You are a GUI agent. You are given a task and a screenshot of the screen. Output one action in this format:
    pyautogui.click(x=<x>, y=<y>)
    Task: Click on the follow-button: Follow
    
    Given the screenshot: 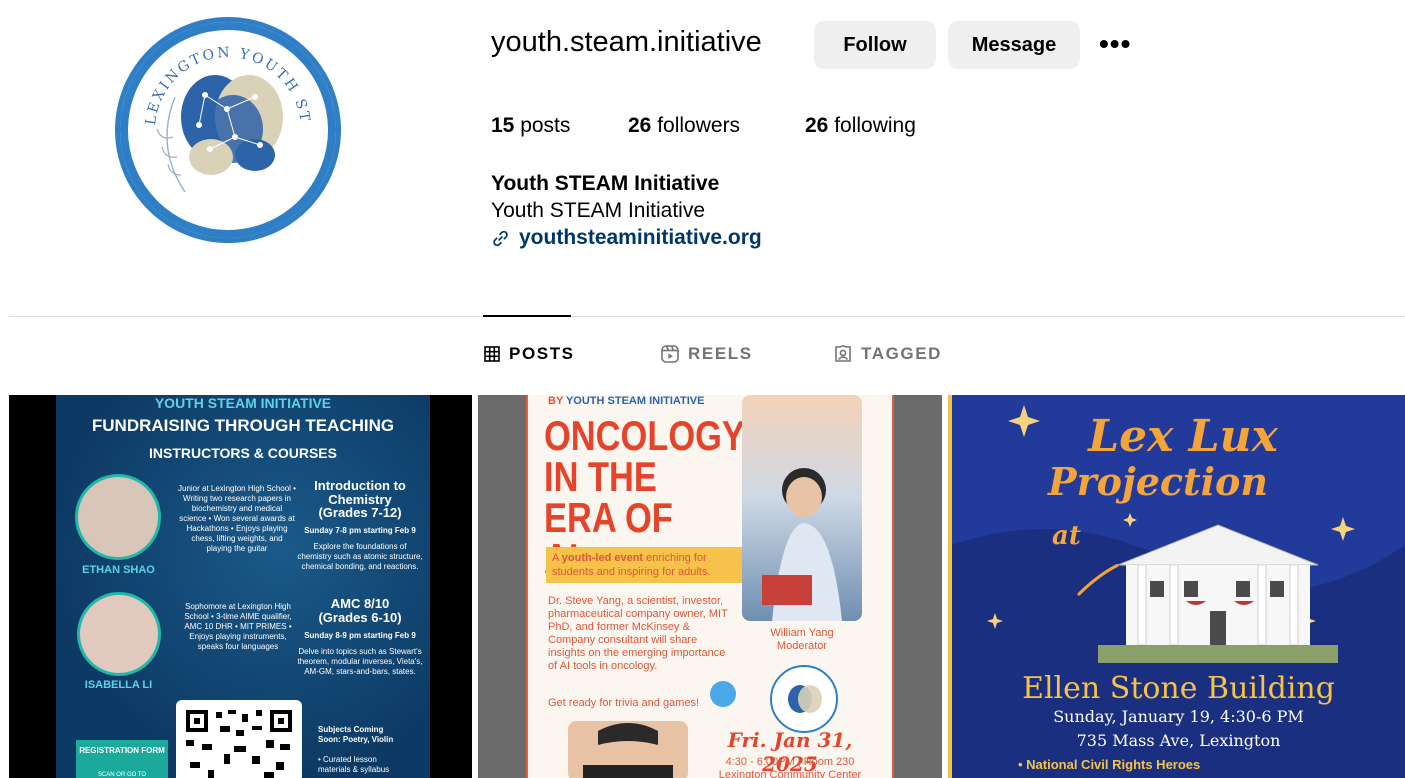 What is the action you would take?
    pyautogui.click(x=875, y=45)
    